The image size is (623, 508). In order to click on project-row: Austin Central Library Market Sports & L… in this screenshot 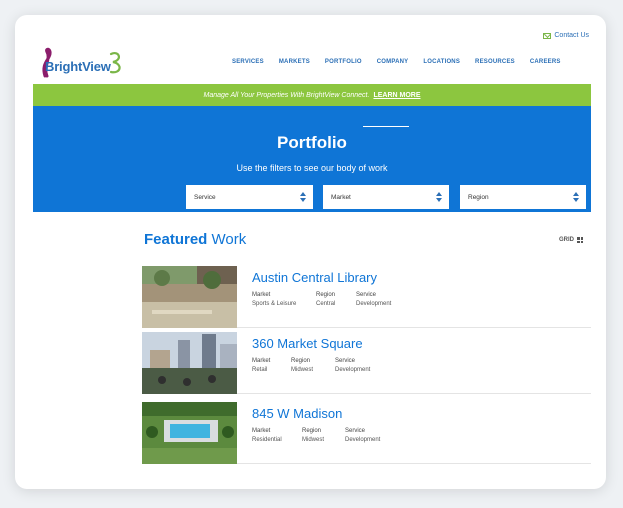, I will do `click(366, 297)`.